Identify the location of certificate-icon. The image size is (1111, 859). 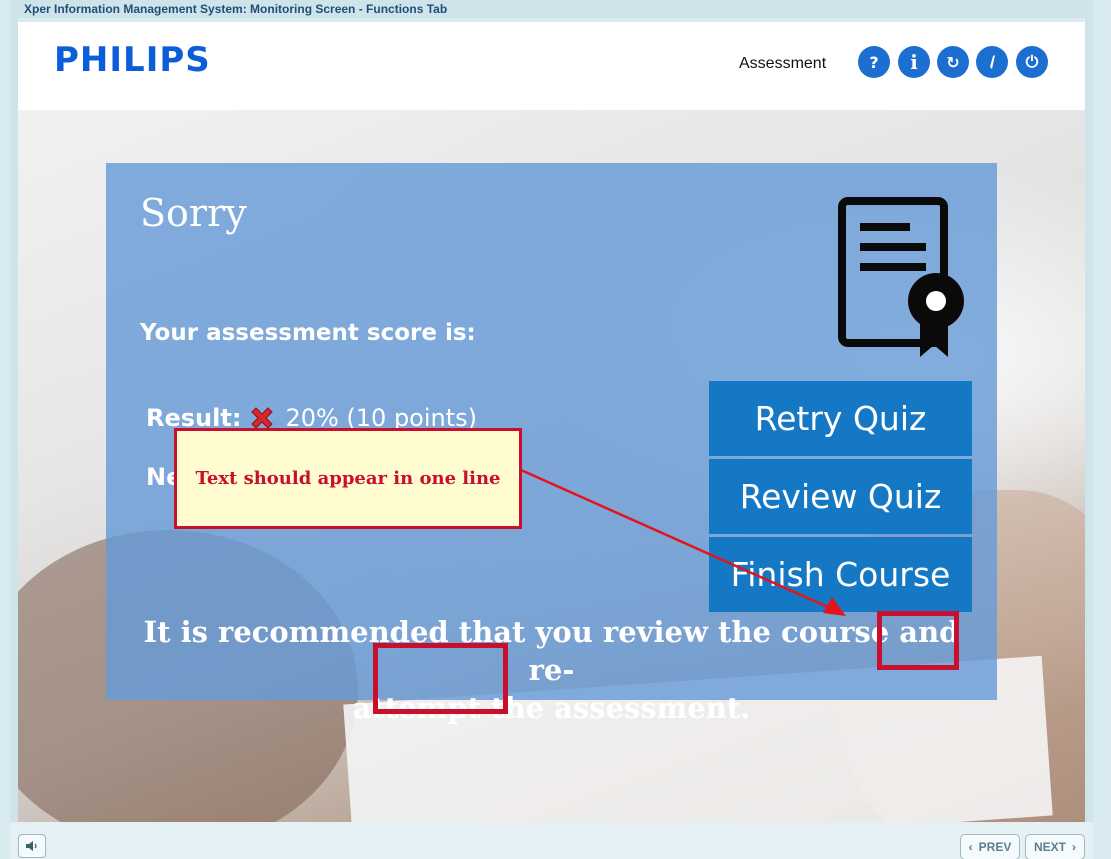
(901, 277).